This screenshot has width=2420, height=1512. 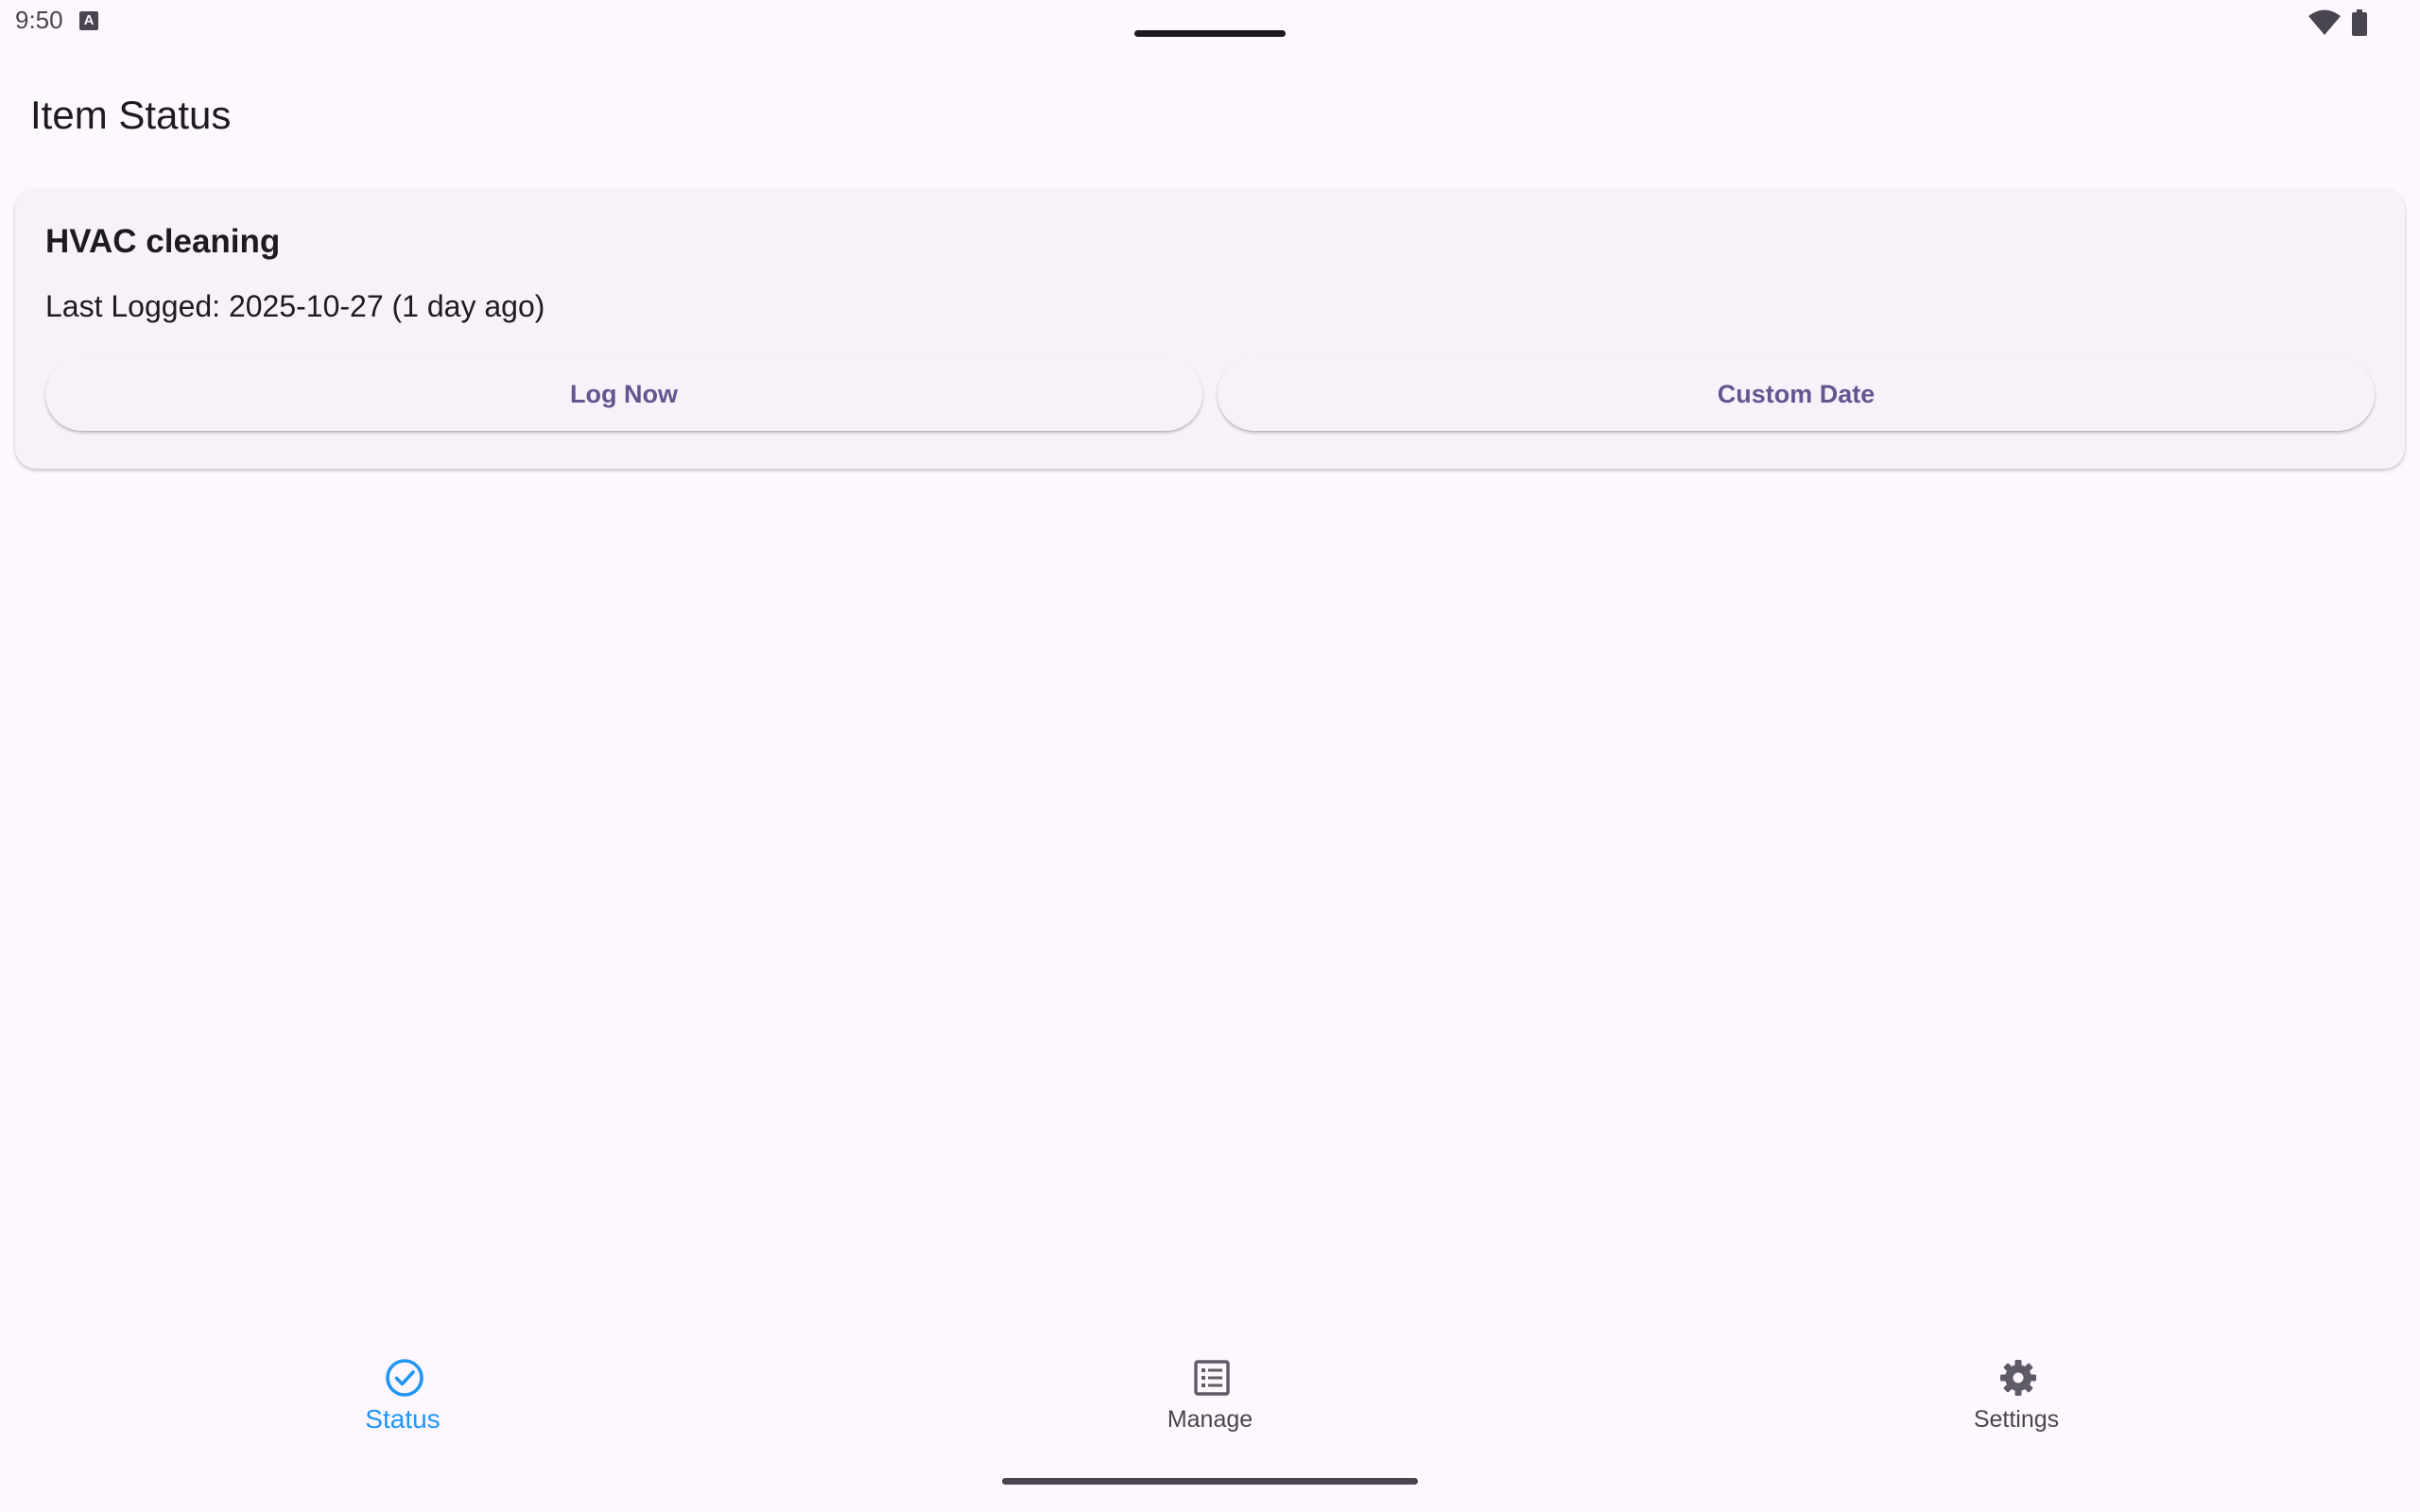 I want to click on top-handle, so click(x=1210, y=33).